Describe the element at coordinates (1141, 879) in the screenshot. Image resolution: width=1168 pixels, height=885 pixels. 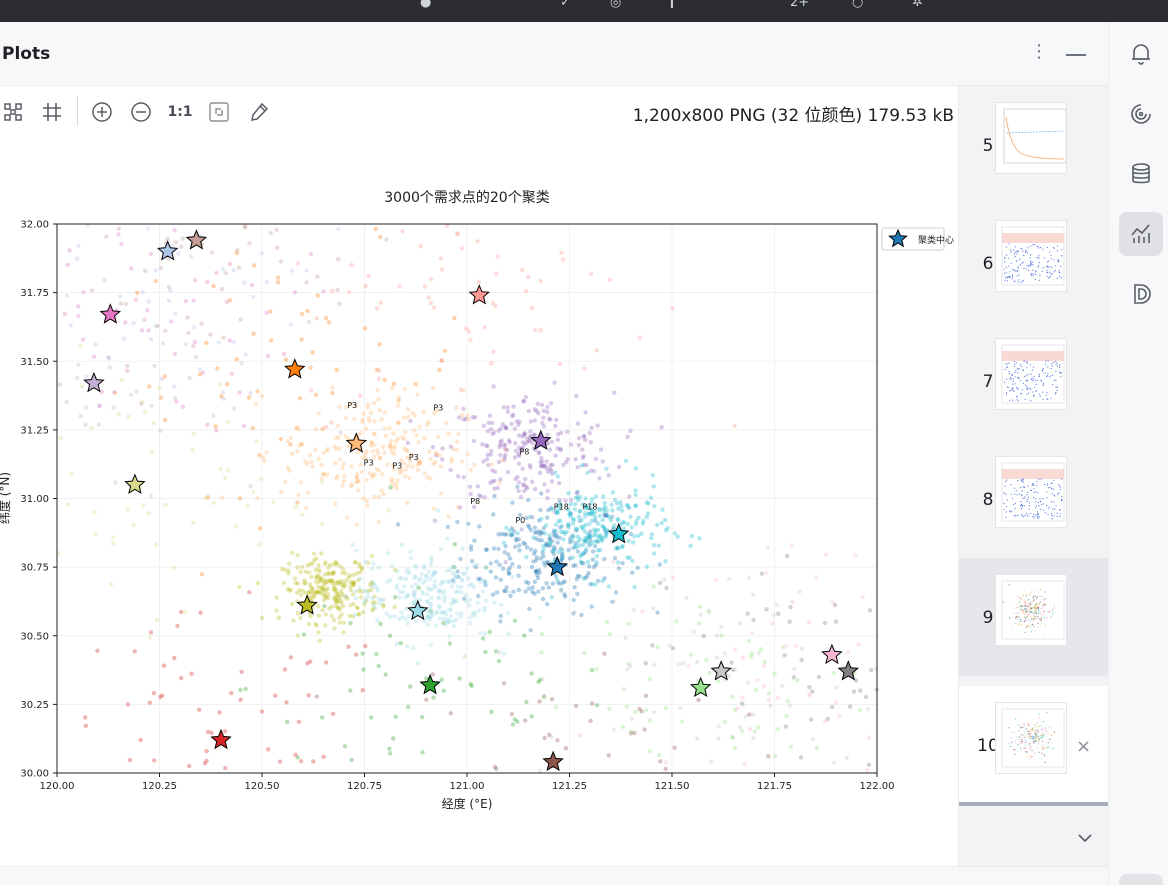
I see `tool-bar-bottom-button` at that location.